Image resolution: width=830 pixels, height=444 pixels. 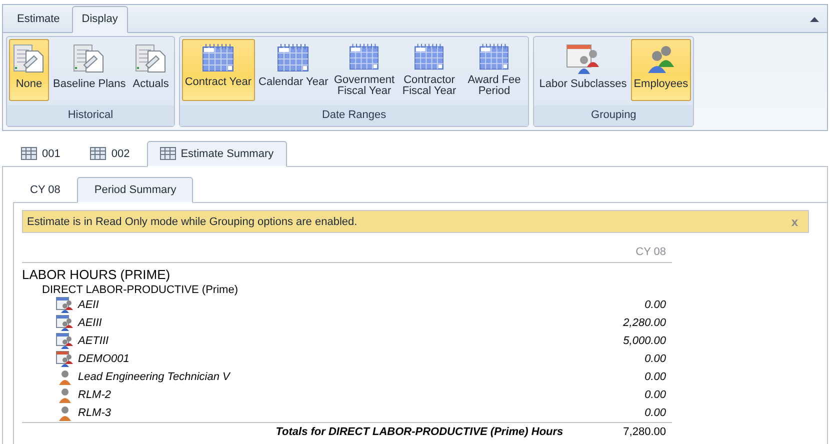 What do you see at coordinates (100, 19) in the screenshot?
I see `ribbon-tab: Display` at bounding box center [100, 19].